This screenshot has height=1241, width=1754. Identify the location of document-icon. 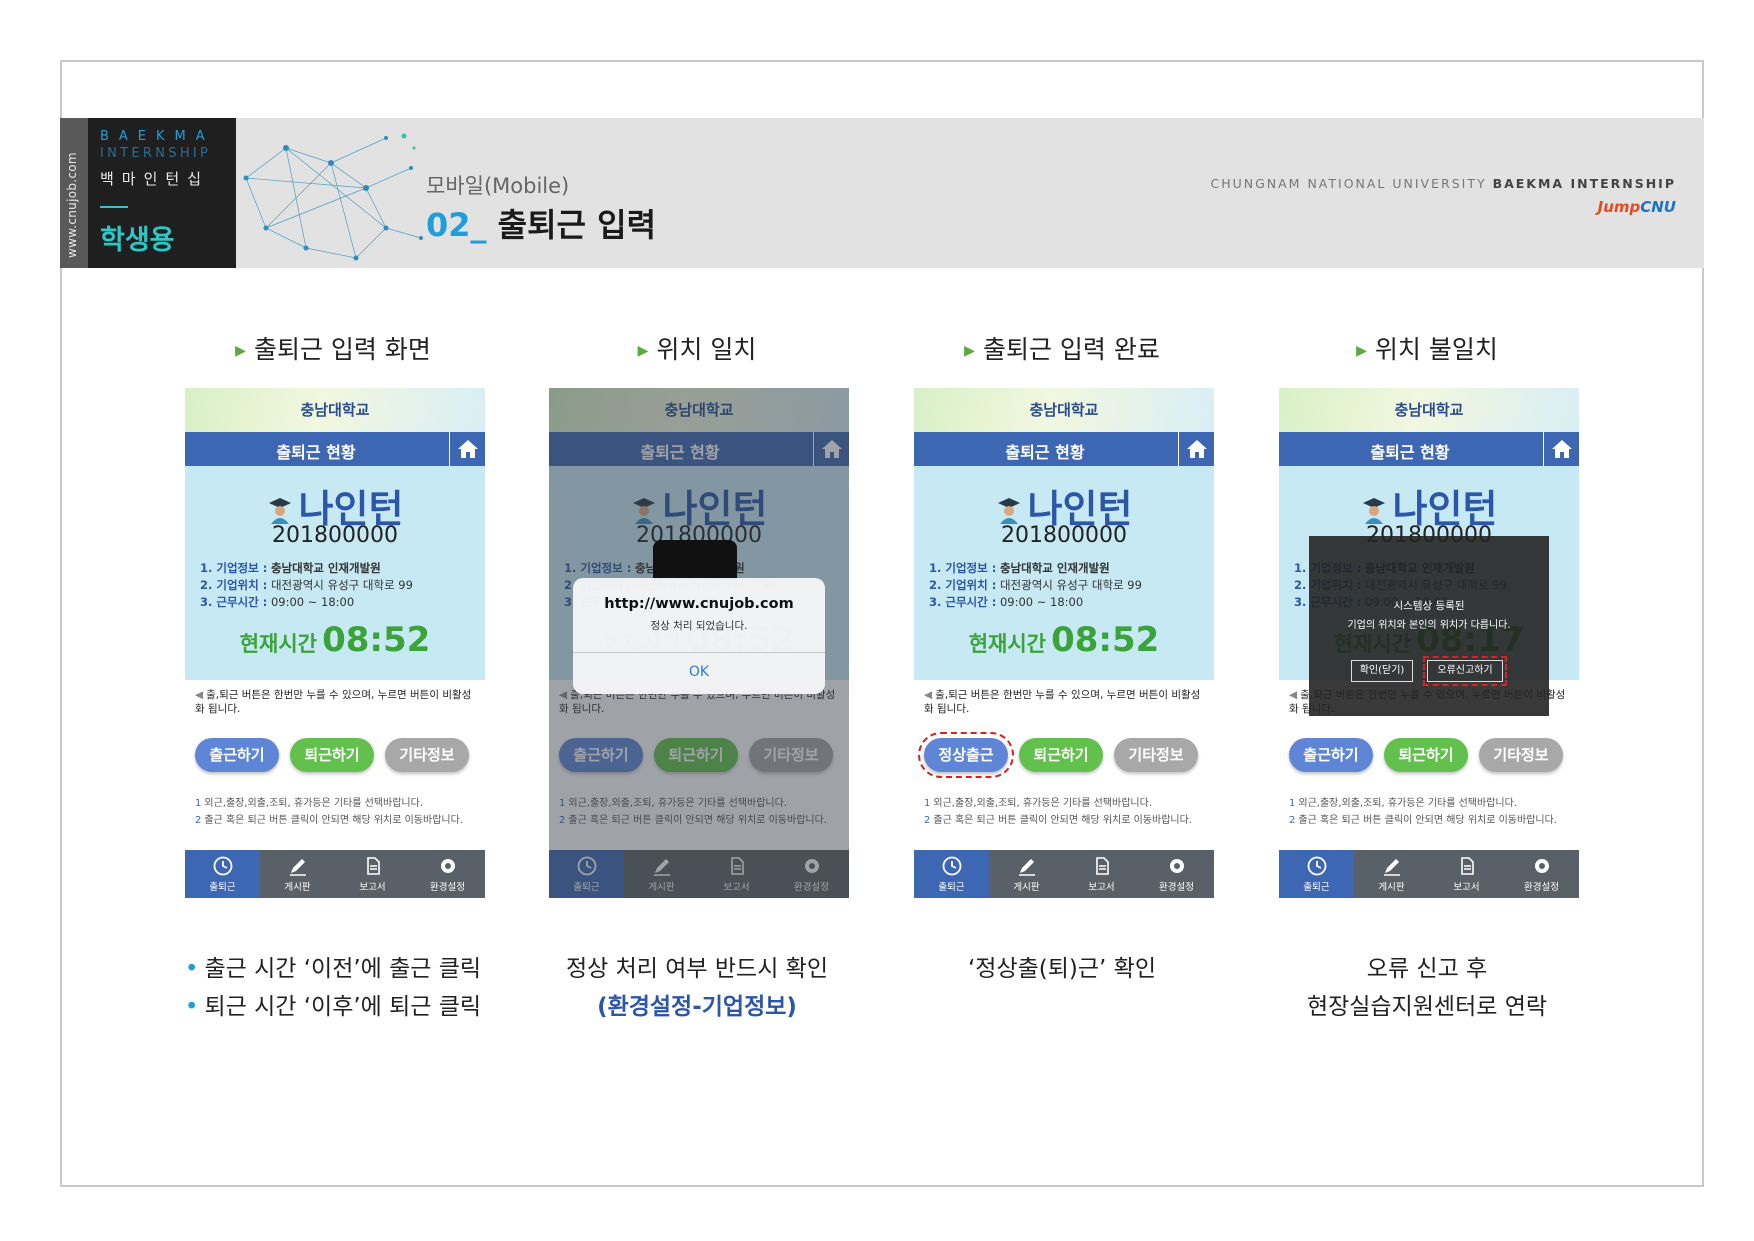
(1466, 866).